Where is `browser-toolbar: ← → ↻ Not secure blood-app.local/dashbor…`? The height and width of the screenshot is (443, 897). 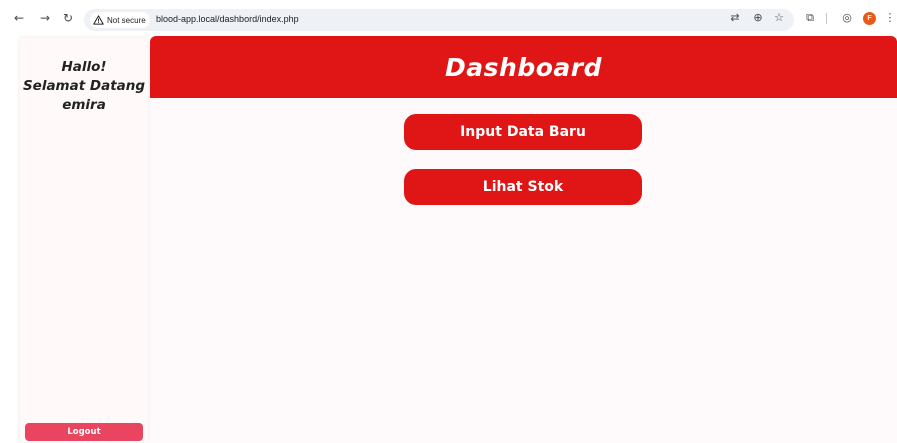
browser-toolbar: ← → ↻ Not secure blood-app.local/dashbor… is located at coordinates (448, 19).